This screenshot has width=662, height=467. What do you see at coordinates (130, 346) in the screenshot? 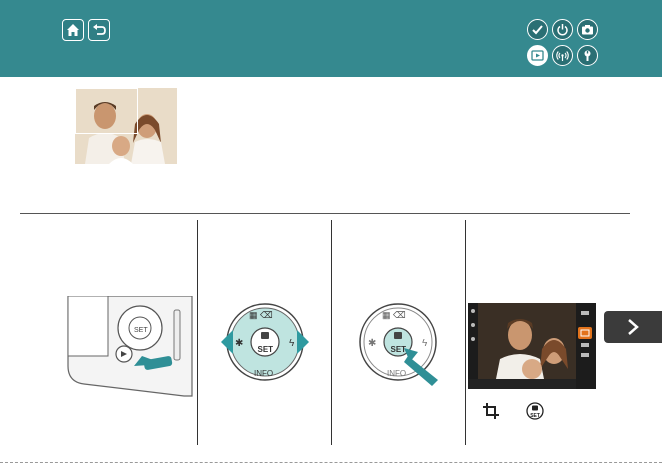
I see `camera-playback-button-illustration: SET` at bounding box center [130, 346].